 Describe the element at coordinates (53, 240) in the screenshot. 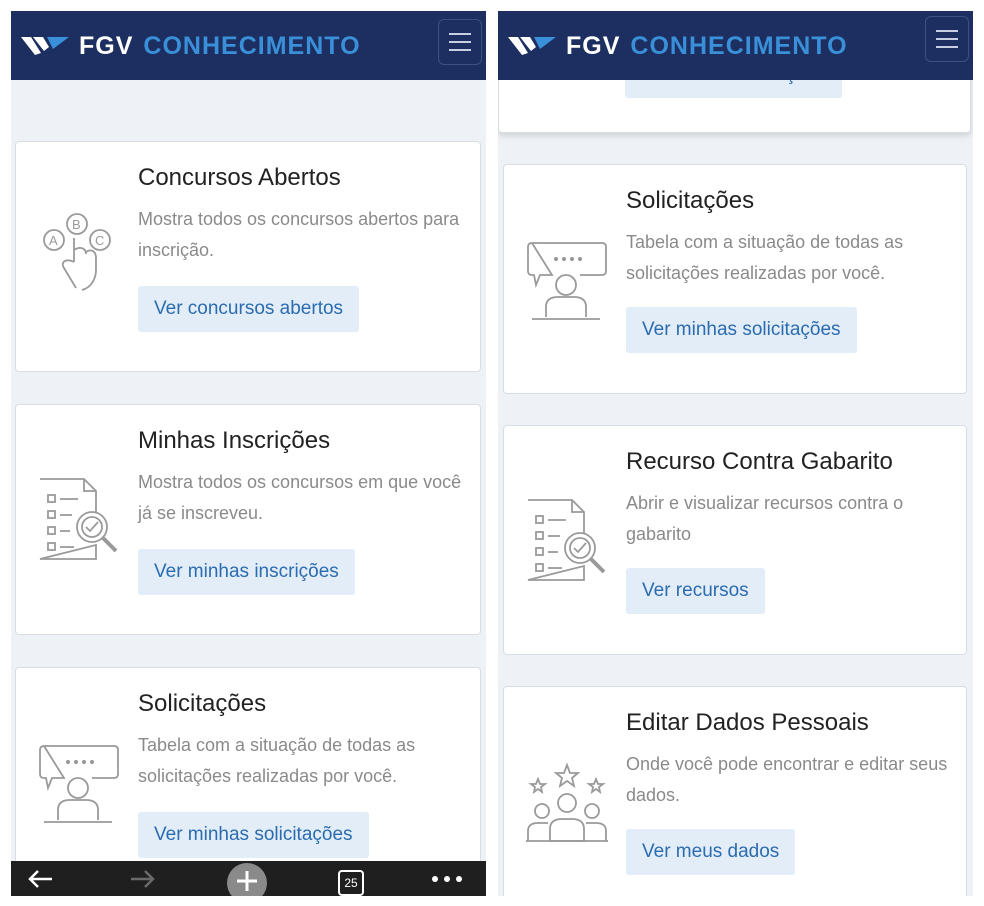

I see `svg-text: A` at that location.